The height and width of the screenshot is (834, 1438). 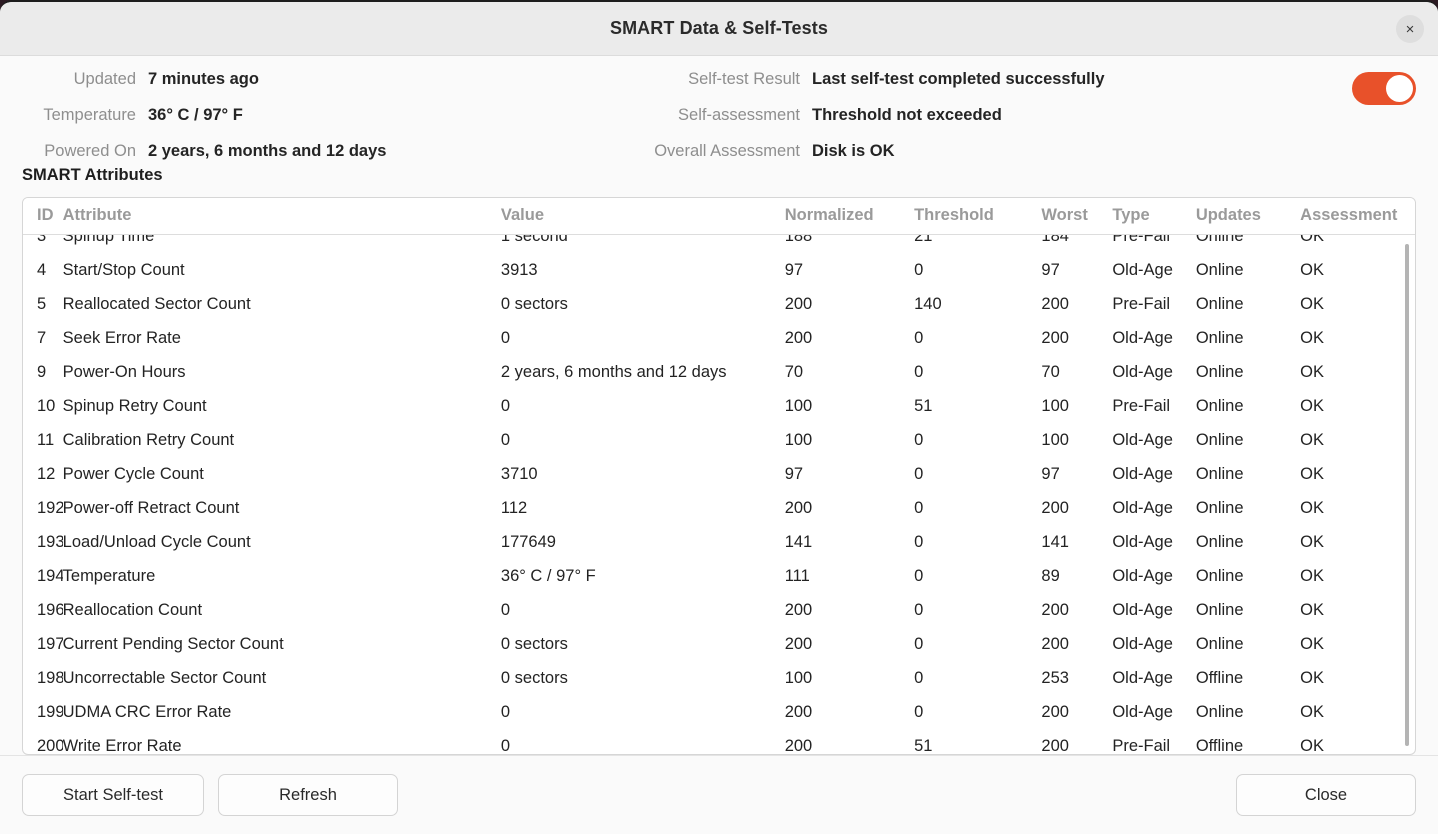 I want to click on cell-id: 196, so click(x=50, y=609).